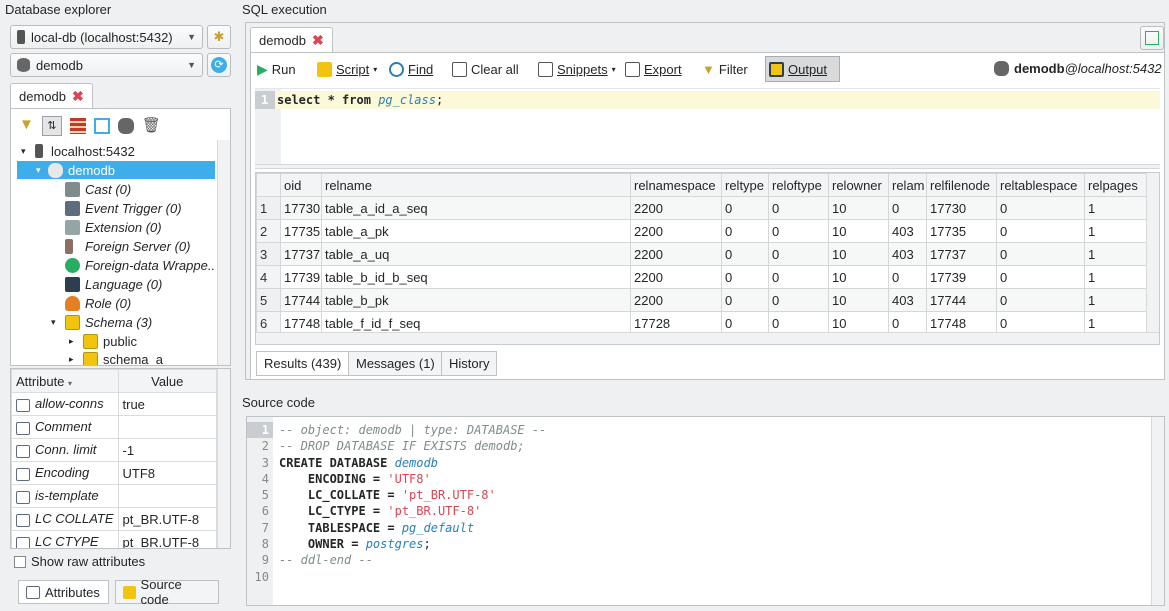 Image resolution: width=1169 pixels, height=611 pixels. Describe the element at coordinates (268, 277) in the screenshot. I see `row-number: 4` at that location.